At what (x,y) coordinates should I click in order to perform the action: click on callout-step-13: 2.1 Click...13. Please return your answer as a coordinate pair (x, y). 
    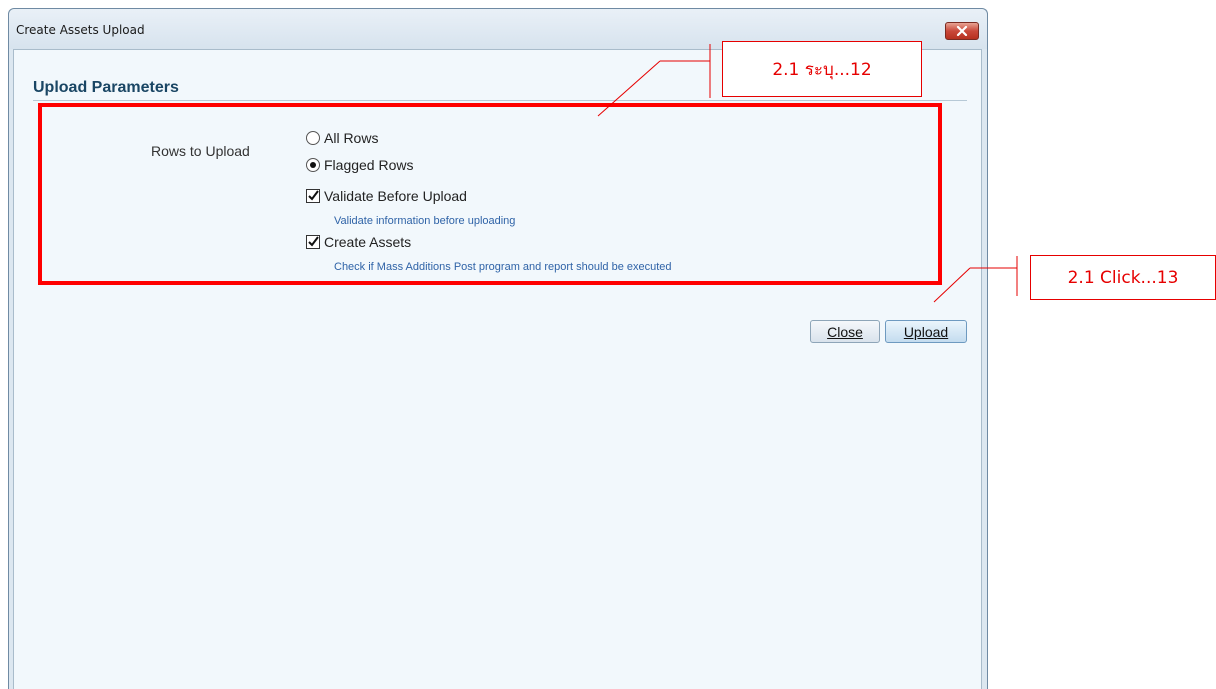
    Looking at the image, I should click on (1123, 277).